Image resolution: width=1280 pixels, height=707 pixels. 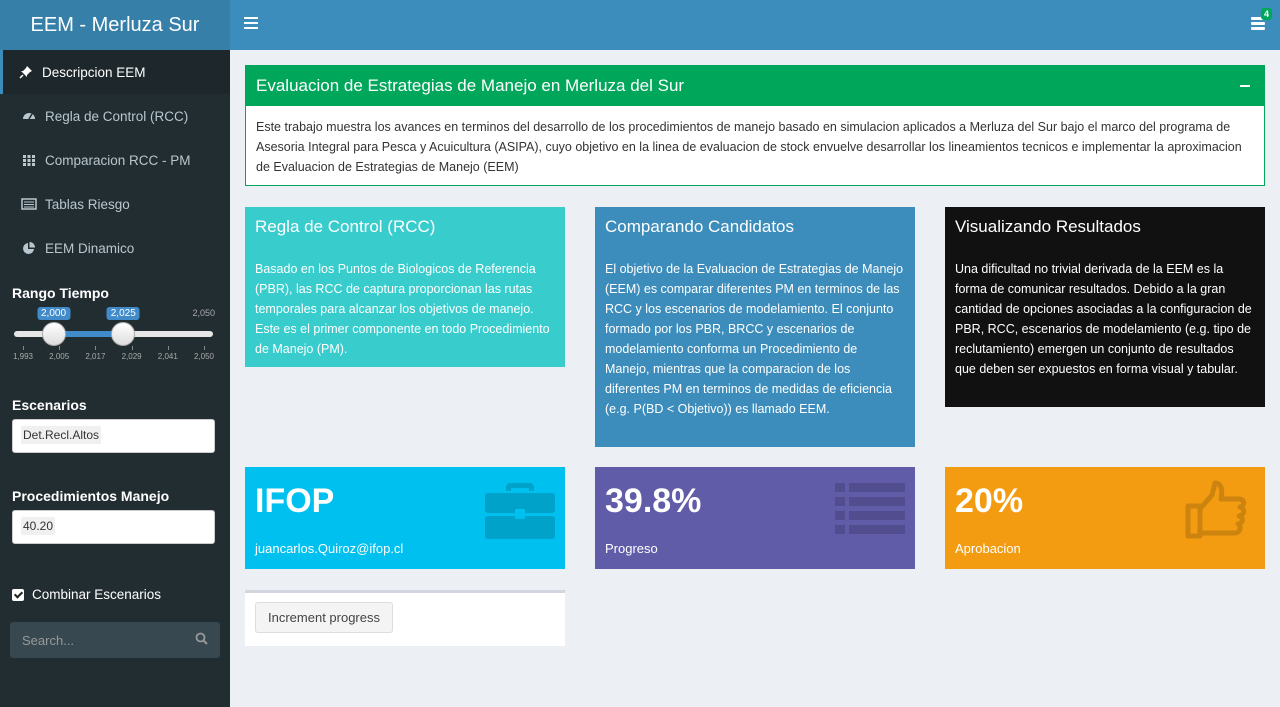 I want to click on range-label: Rango Tiempo, so click(x=60, y=293).